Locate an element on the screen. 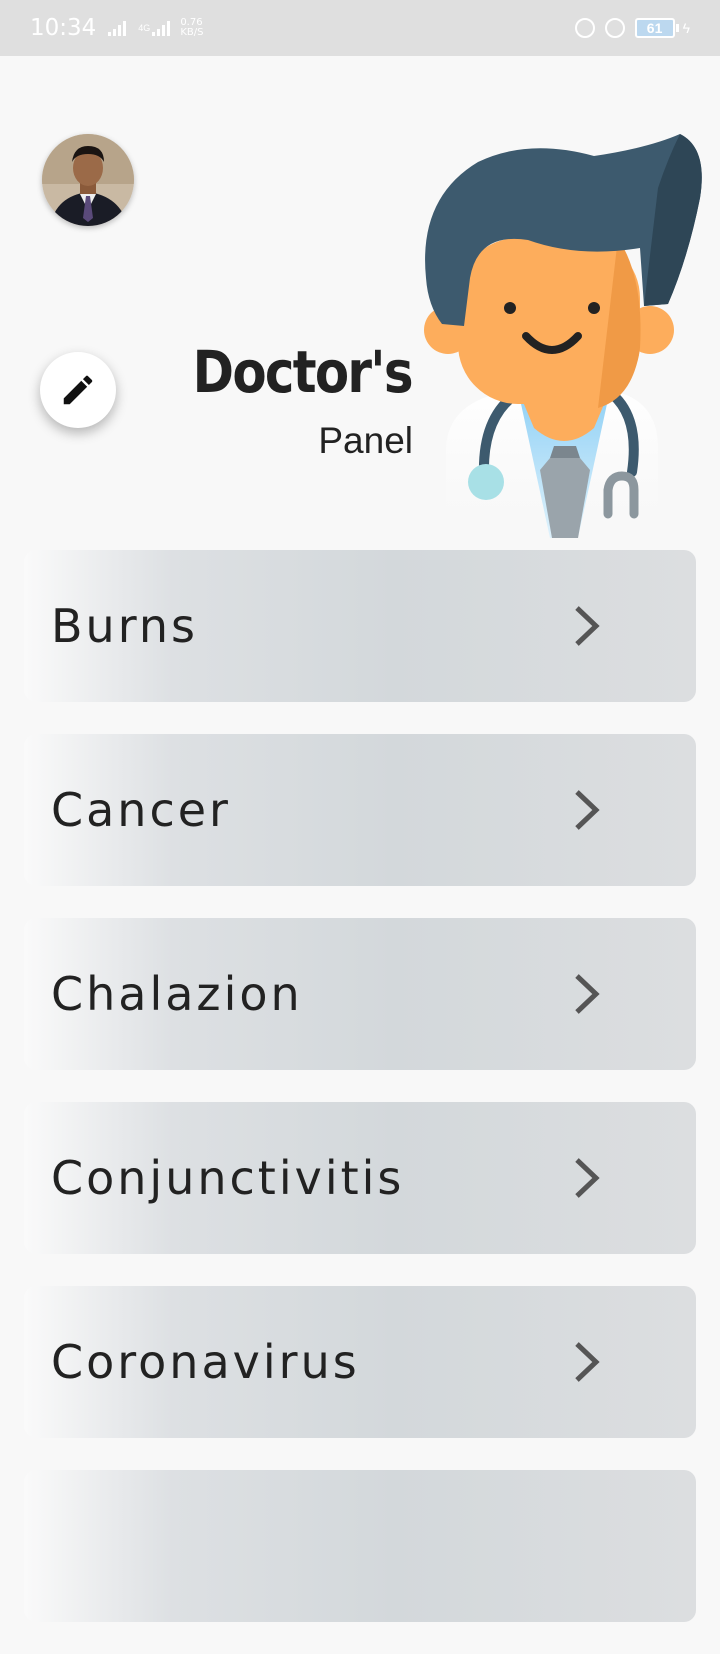  pencil-icon is located at coordinates (78, 390).